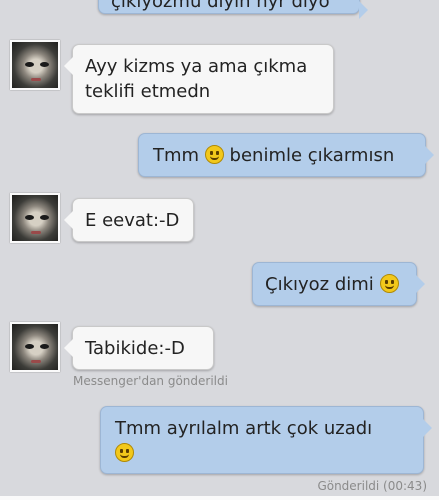  Describe the element at coordinates (199, 79) in the screenshot. I see `incoming-message-bubble: Ayy kizms ya ama çıkma teklifi etmedn` at that location.